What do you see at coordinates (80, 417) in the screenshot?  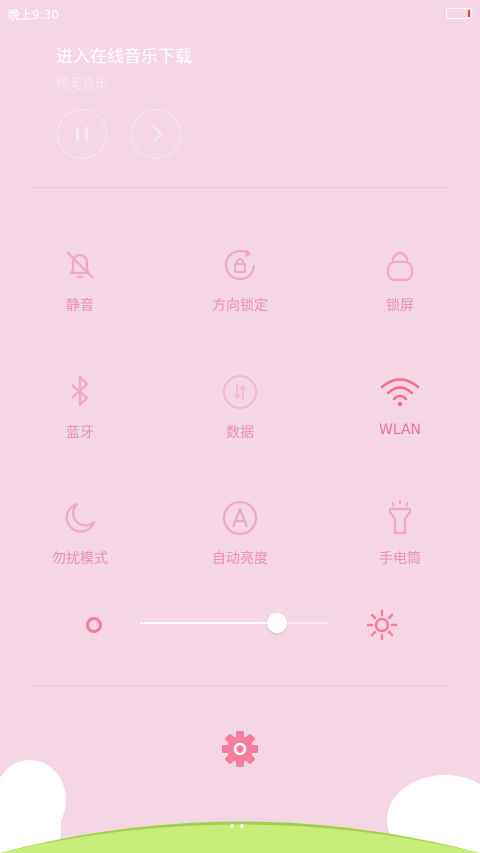 I see `toggle-bluetooth: 蓝牙` at bounding box center [80, 417].